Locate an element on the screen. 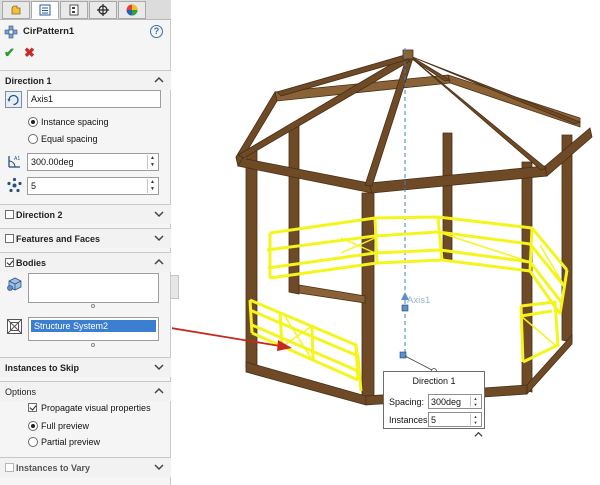  instances-icon is located at coordinates (14, 185).